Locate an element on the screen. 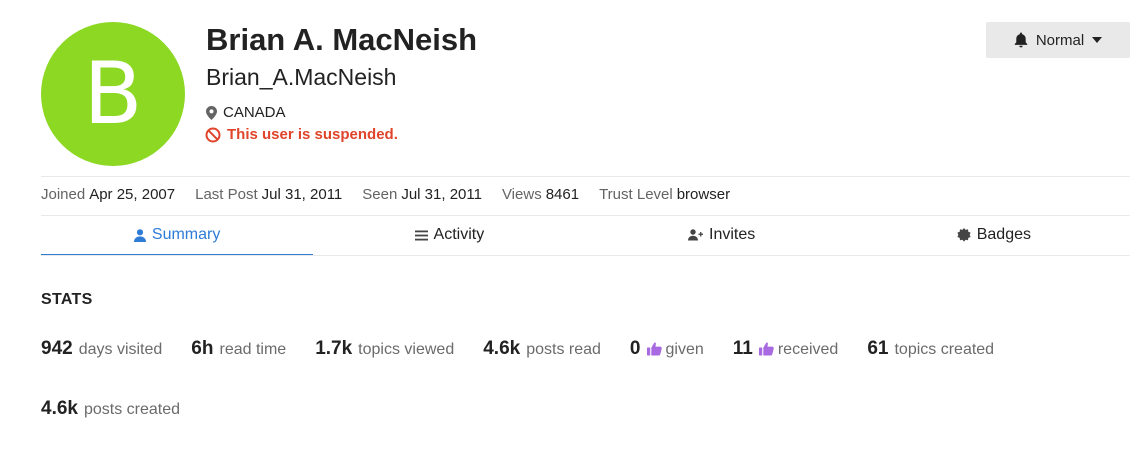  tab-invites: Invites is located at coordinates (722, 235).